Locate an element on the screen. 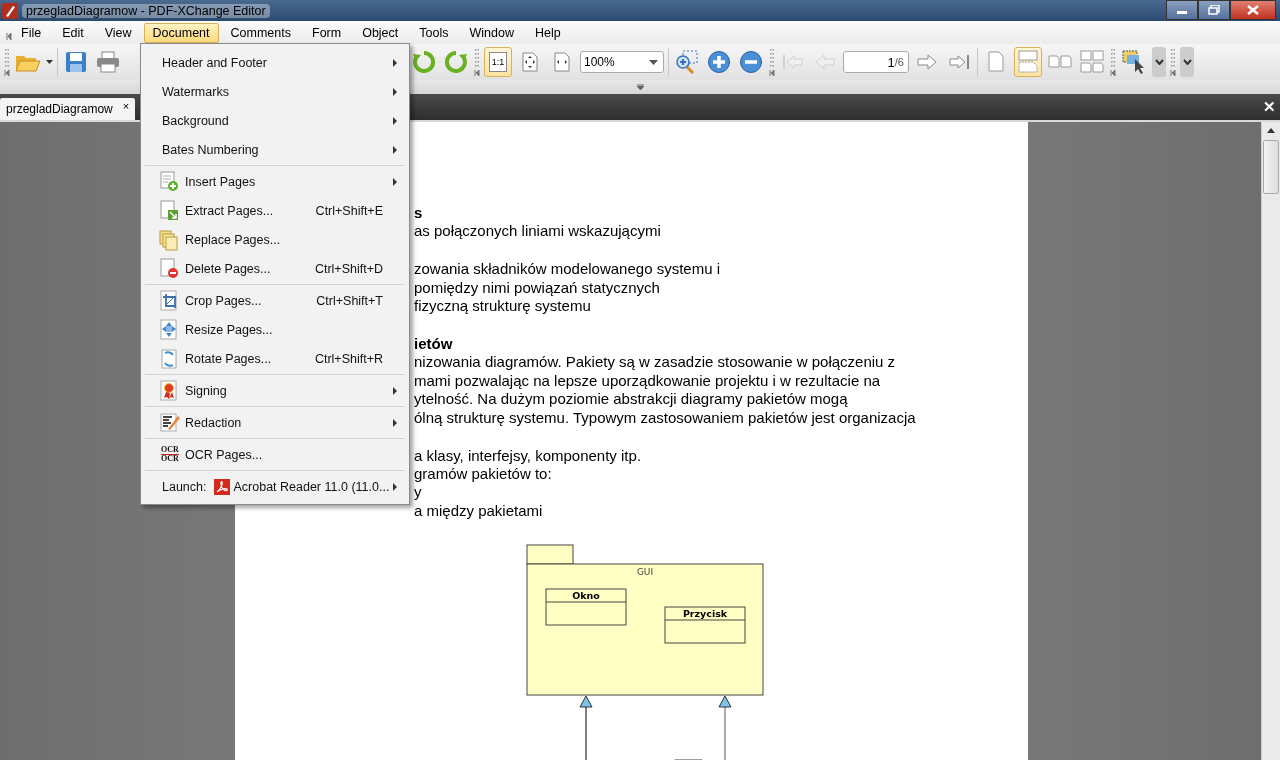  menu-item: Edit is located at coordinates (73, 32).